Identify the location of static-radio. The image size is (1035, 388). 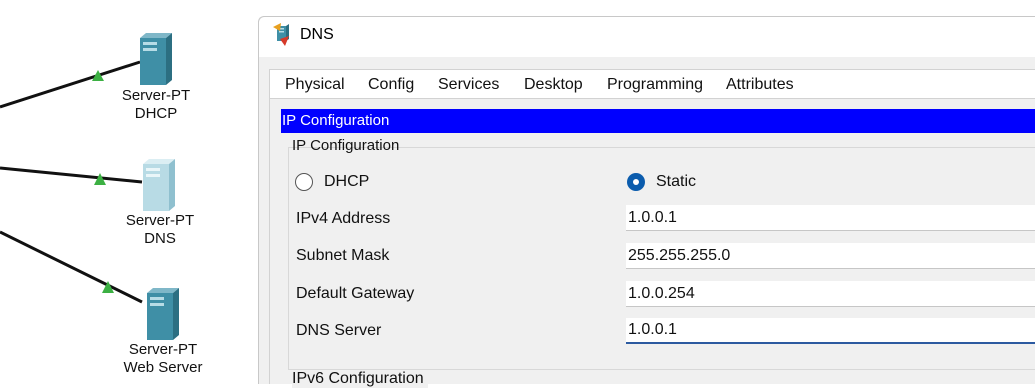
(636, 182).